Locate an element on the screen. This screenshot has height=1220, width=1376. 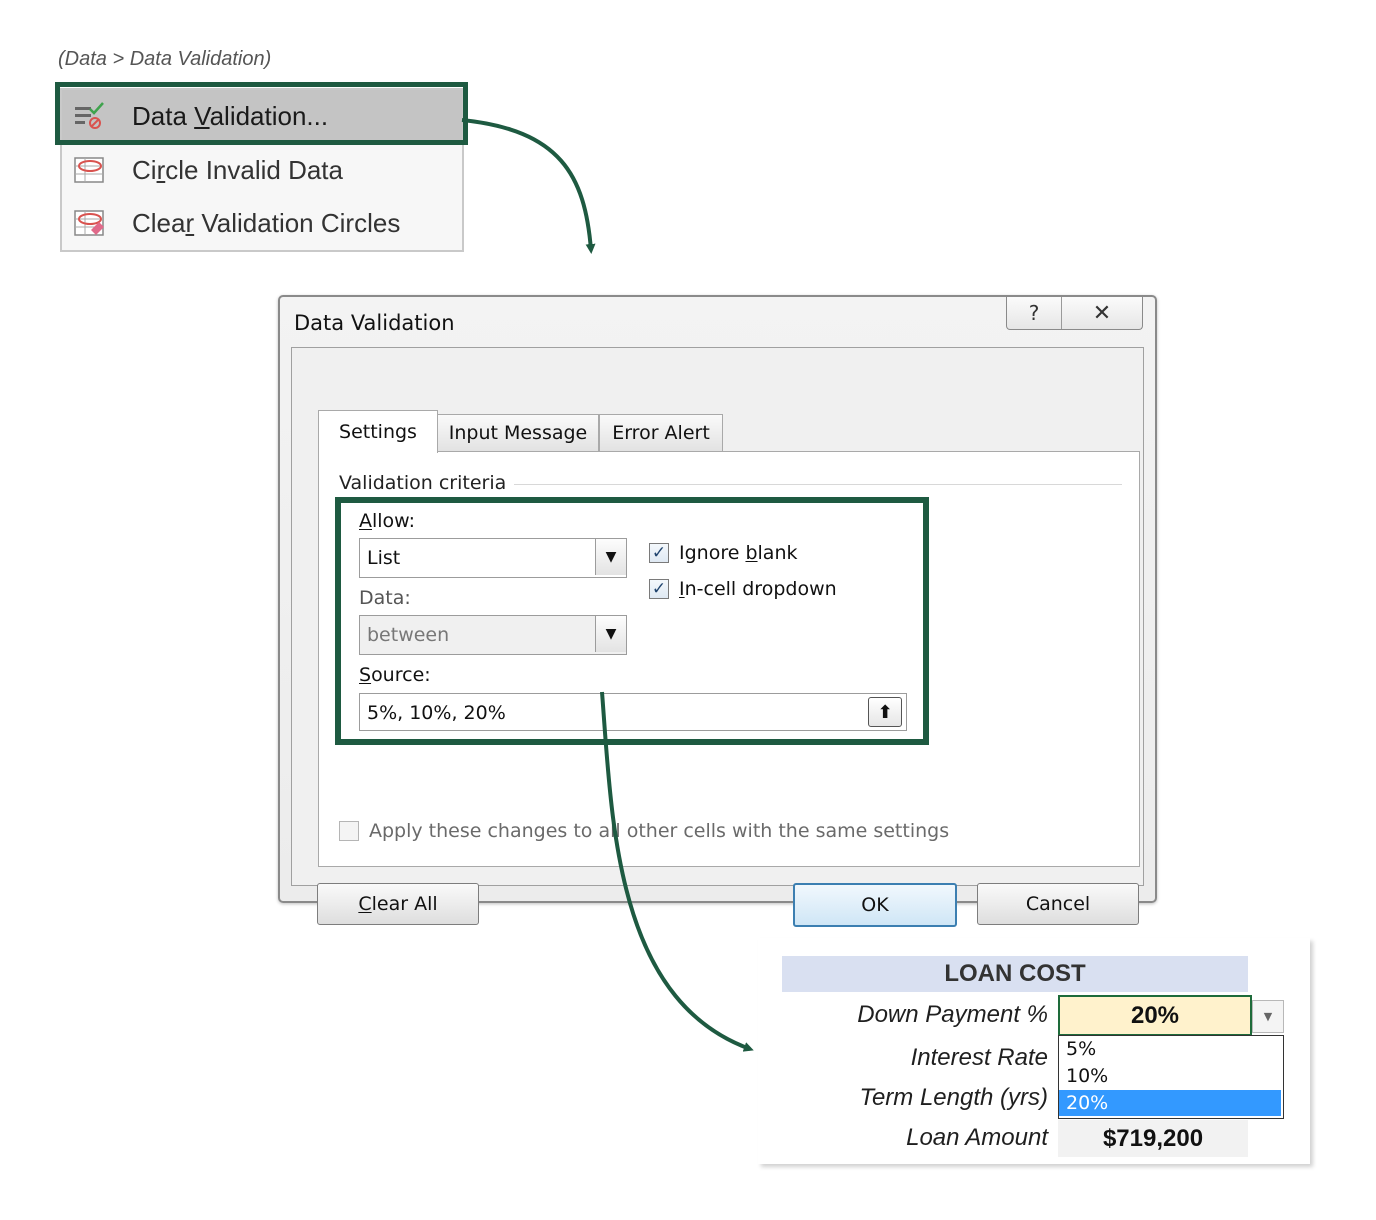
close-icon: ✕ is located at coordinates (1102, 313).